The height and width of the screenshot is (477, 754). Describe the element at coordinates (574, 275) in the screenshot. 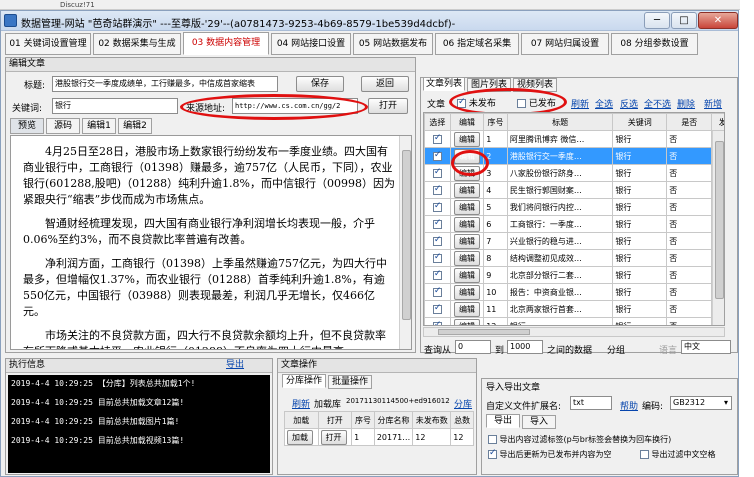

I see `table-row: 编辑9北京部分银行二套…银行否` at that location.